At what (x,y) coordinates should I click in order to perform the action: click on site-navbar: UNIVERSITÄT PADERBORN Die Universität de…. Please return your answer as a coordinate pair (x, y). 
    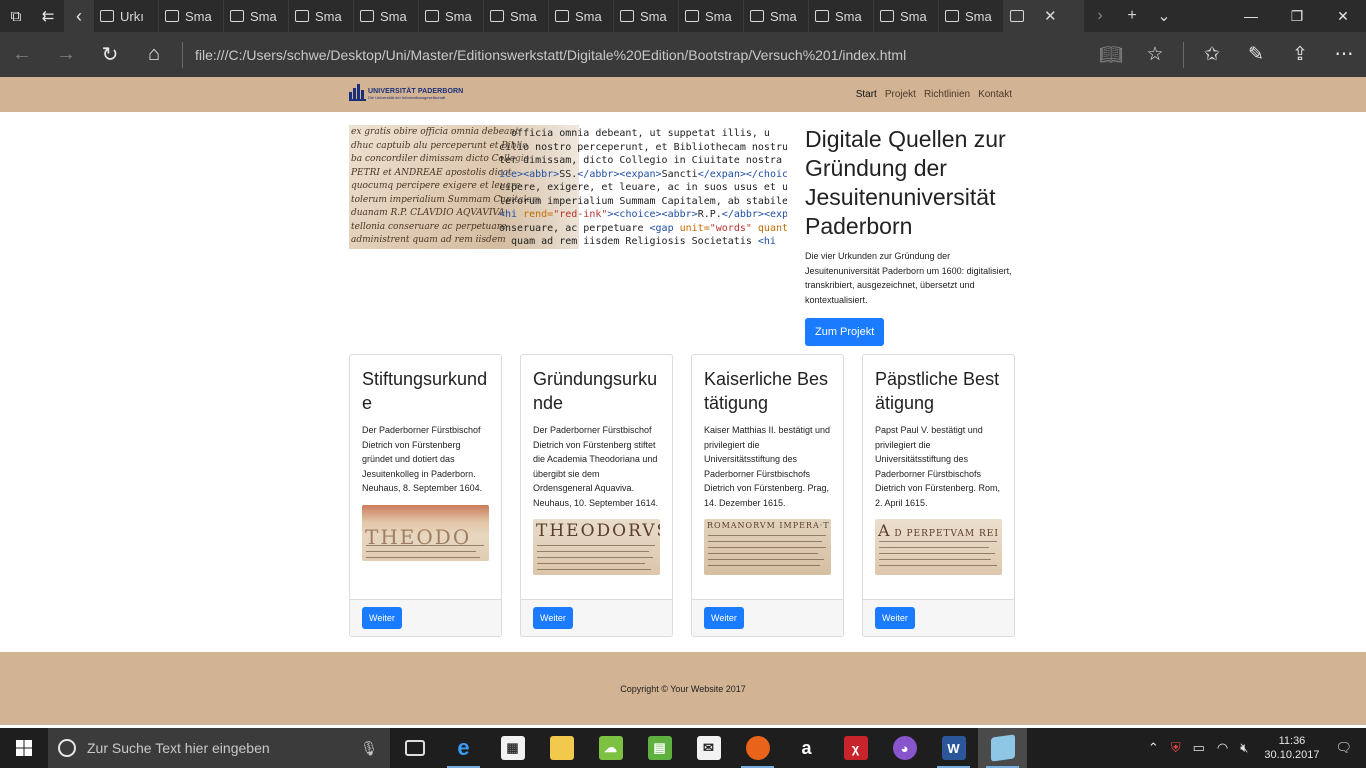
    Looking at the image, I should click on (683, 94).